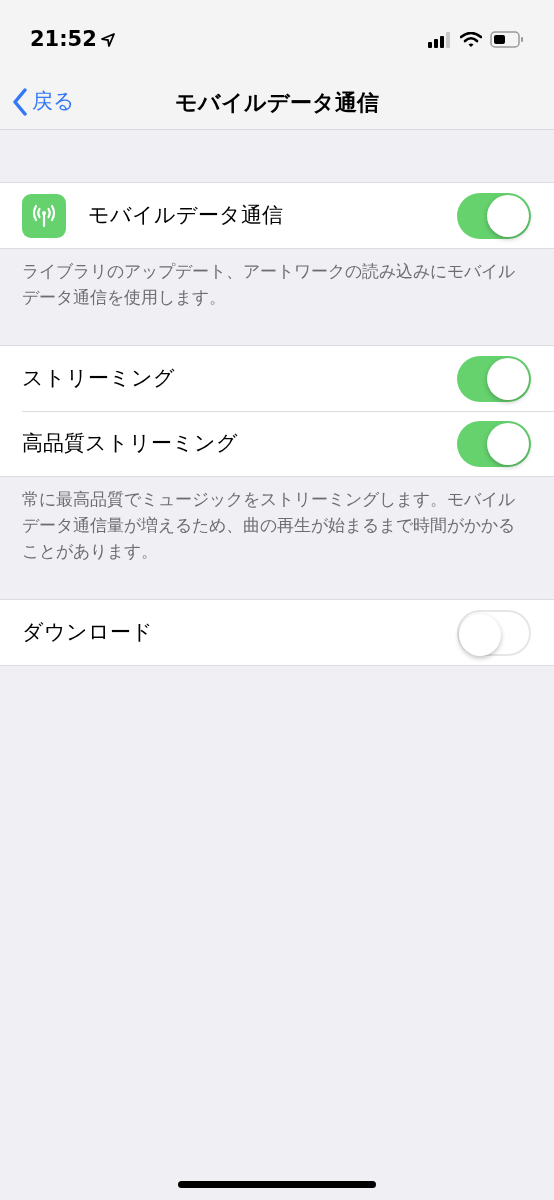  What do you see at coordinates (268, 285) in the screenshot?
I see `section-footer-text: ライブラリのアップデート、アートワークの読み込みにモバイルデータ通信を使用します。` at bounding box center [268, 285].